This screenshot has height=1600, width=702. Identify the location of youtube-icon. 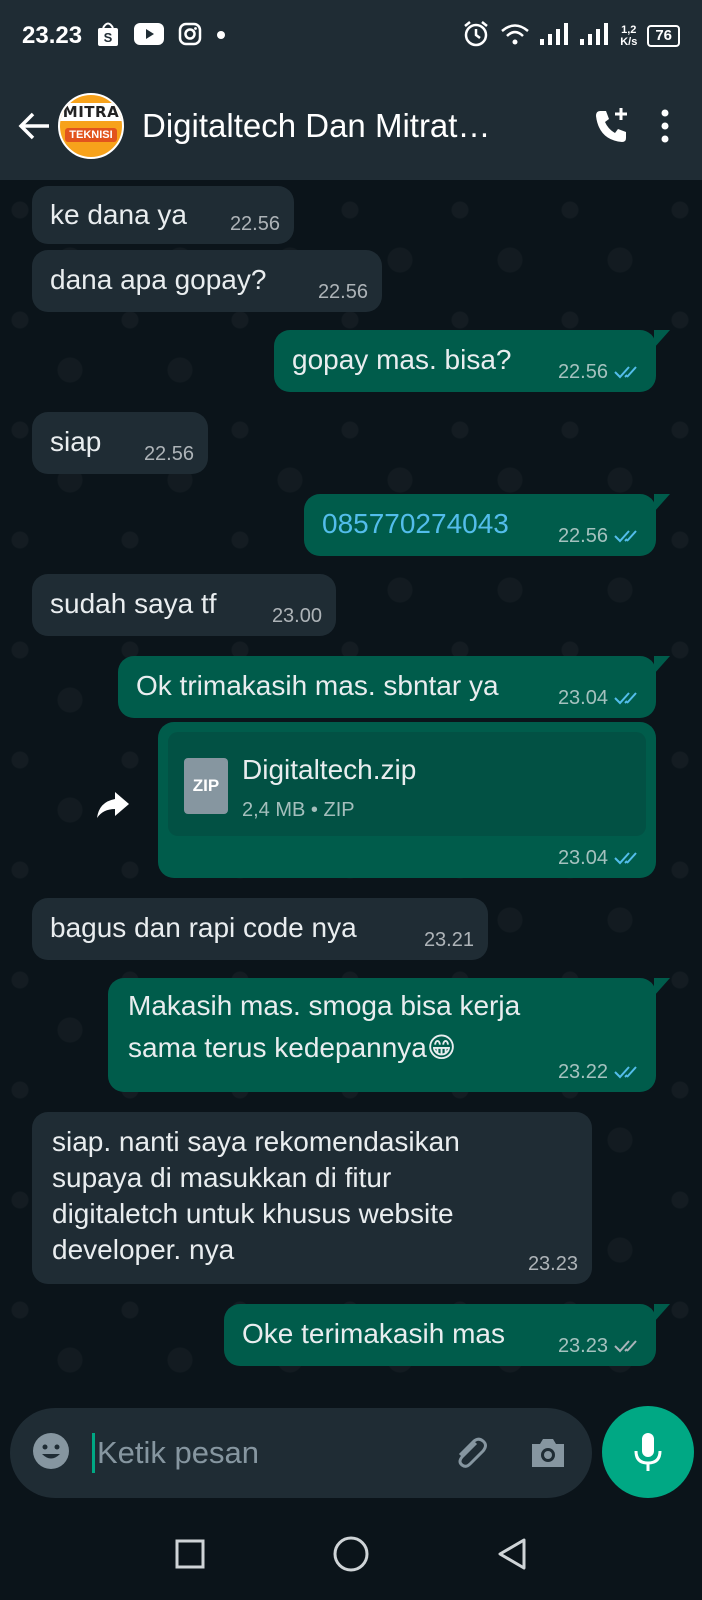
(149, 36).